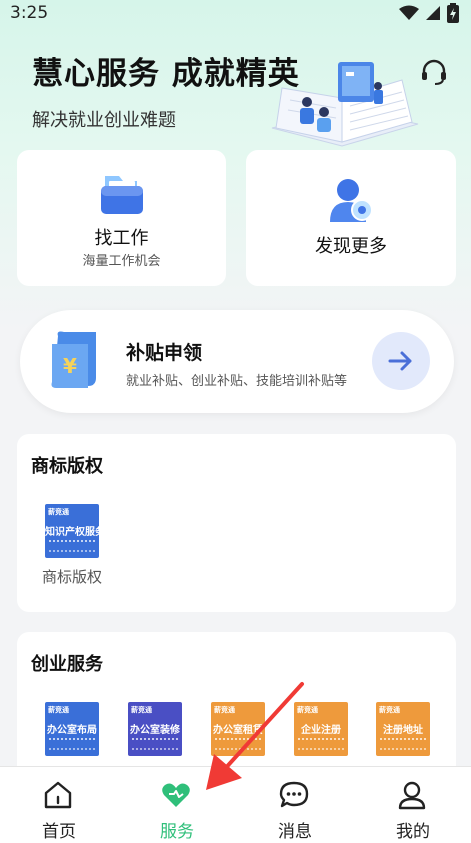  What do you see at coordinates (155, 729) in the screenshot?
I see `office-decoration-thumbnail: 薪竞通 办公室装修` at bounding box center [155, 729].